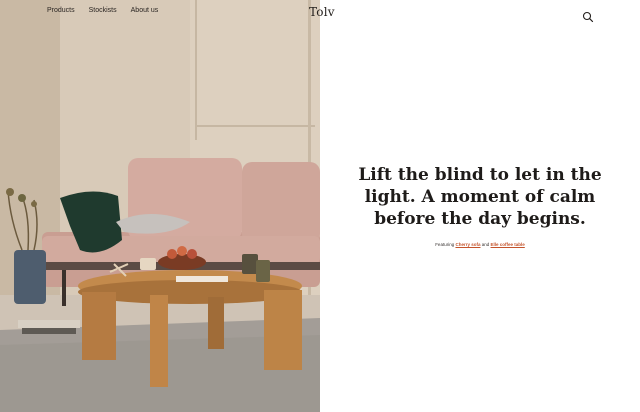  What do you see at coordinates (103, 10) in the screenshot?
I see `nav-link-stockists: Stockists` at bounding box center [103, 10].